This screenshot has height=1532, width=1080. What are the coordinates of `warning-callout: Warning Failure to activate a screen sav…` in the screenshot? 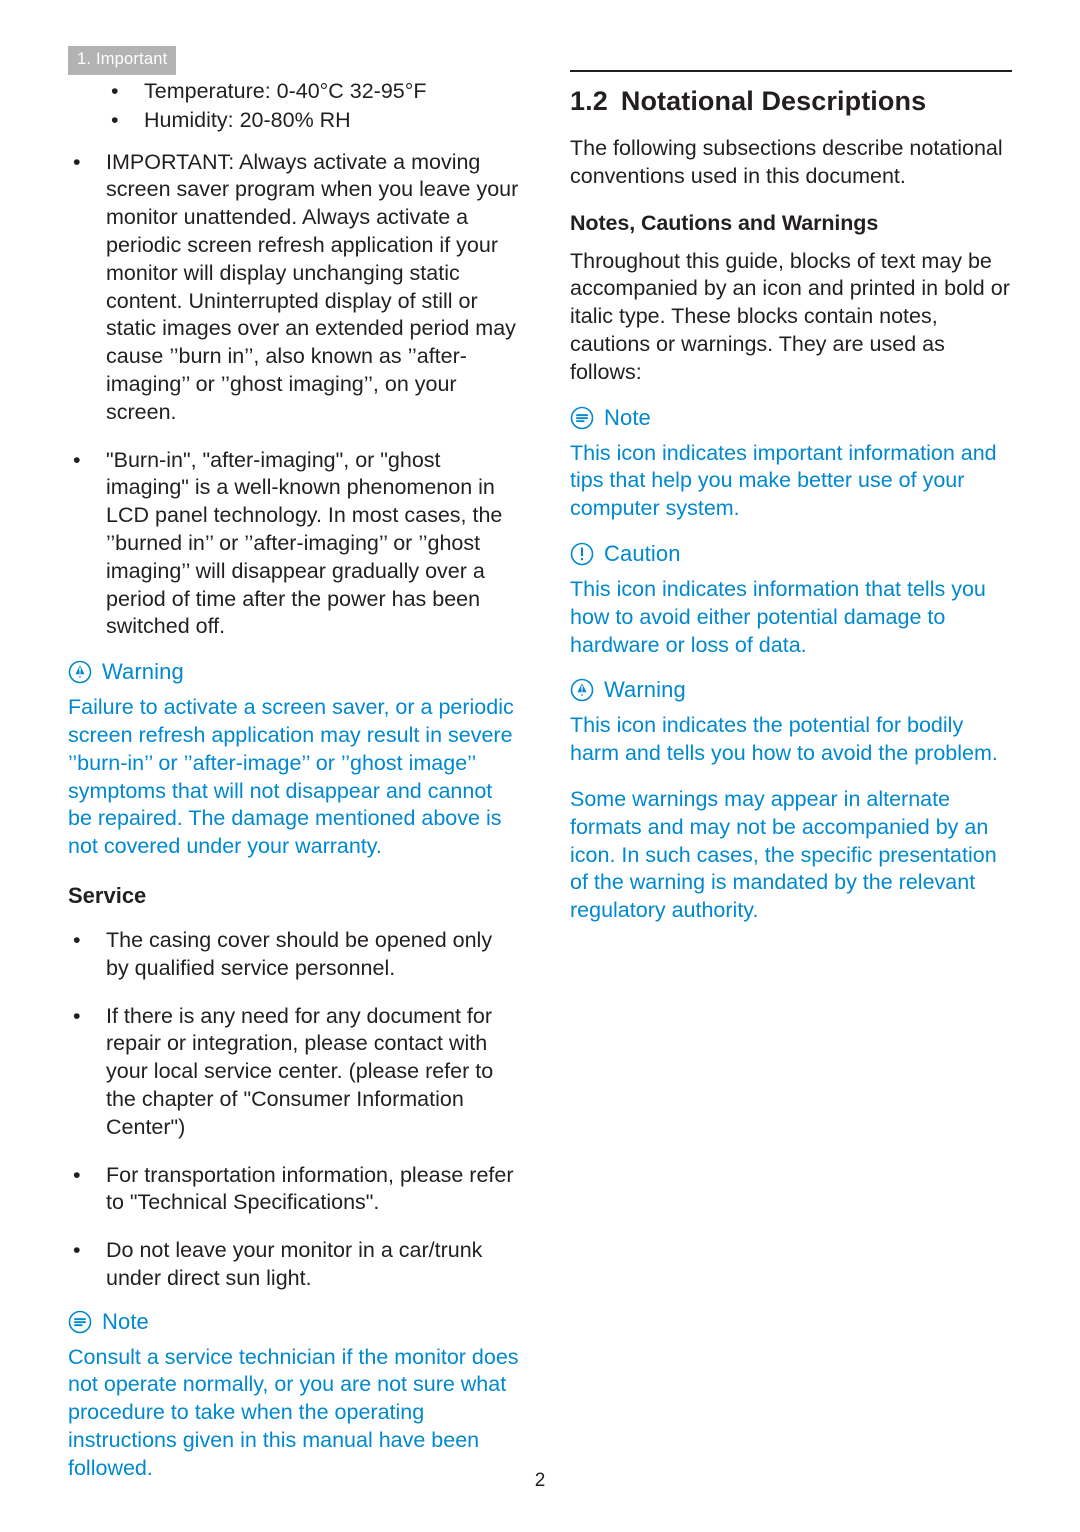 It's located at (294, 760).